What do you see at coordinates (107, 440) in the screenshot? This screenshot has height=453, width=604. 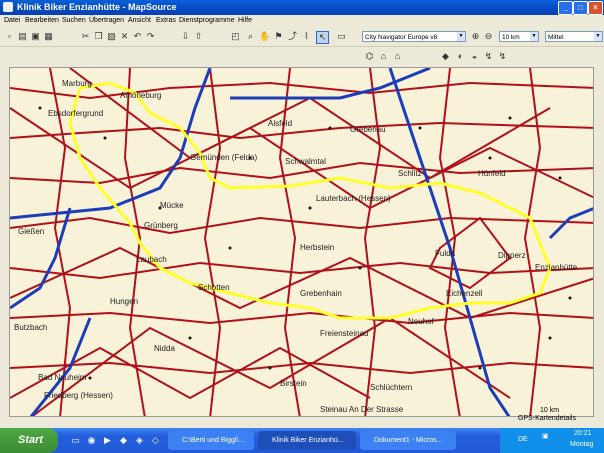 I see `quicklaunch-media-icon: ▶` at bounding box center [107, 440].